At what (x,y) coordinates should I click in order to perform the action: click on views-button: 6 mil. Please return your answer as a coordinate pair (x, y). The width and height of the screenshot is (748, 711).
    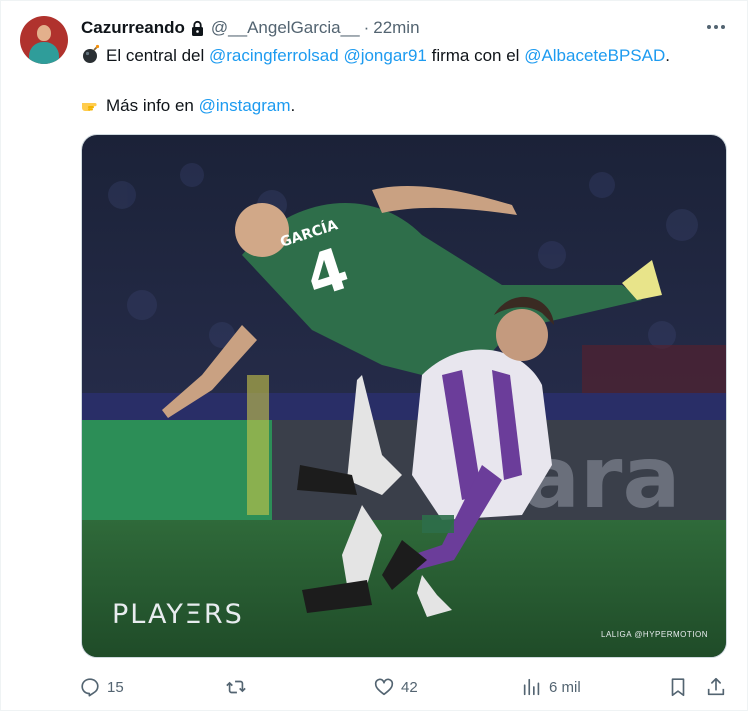
    Looking at the image, I should click on (551, 687).